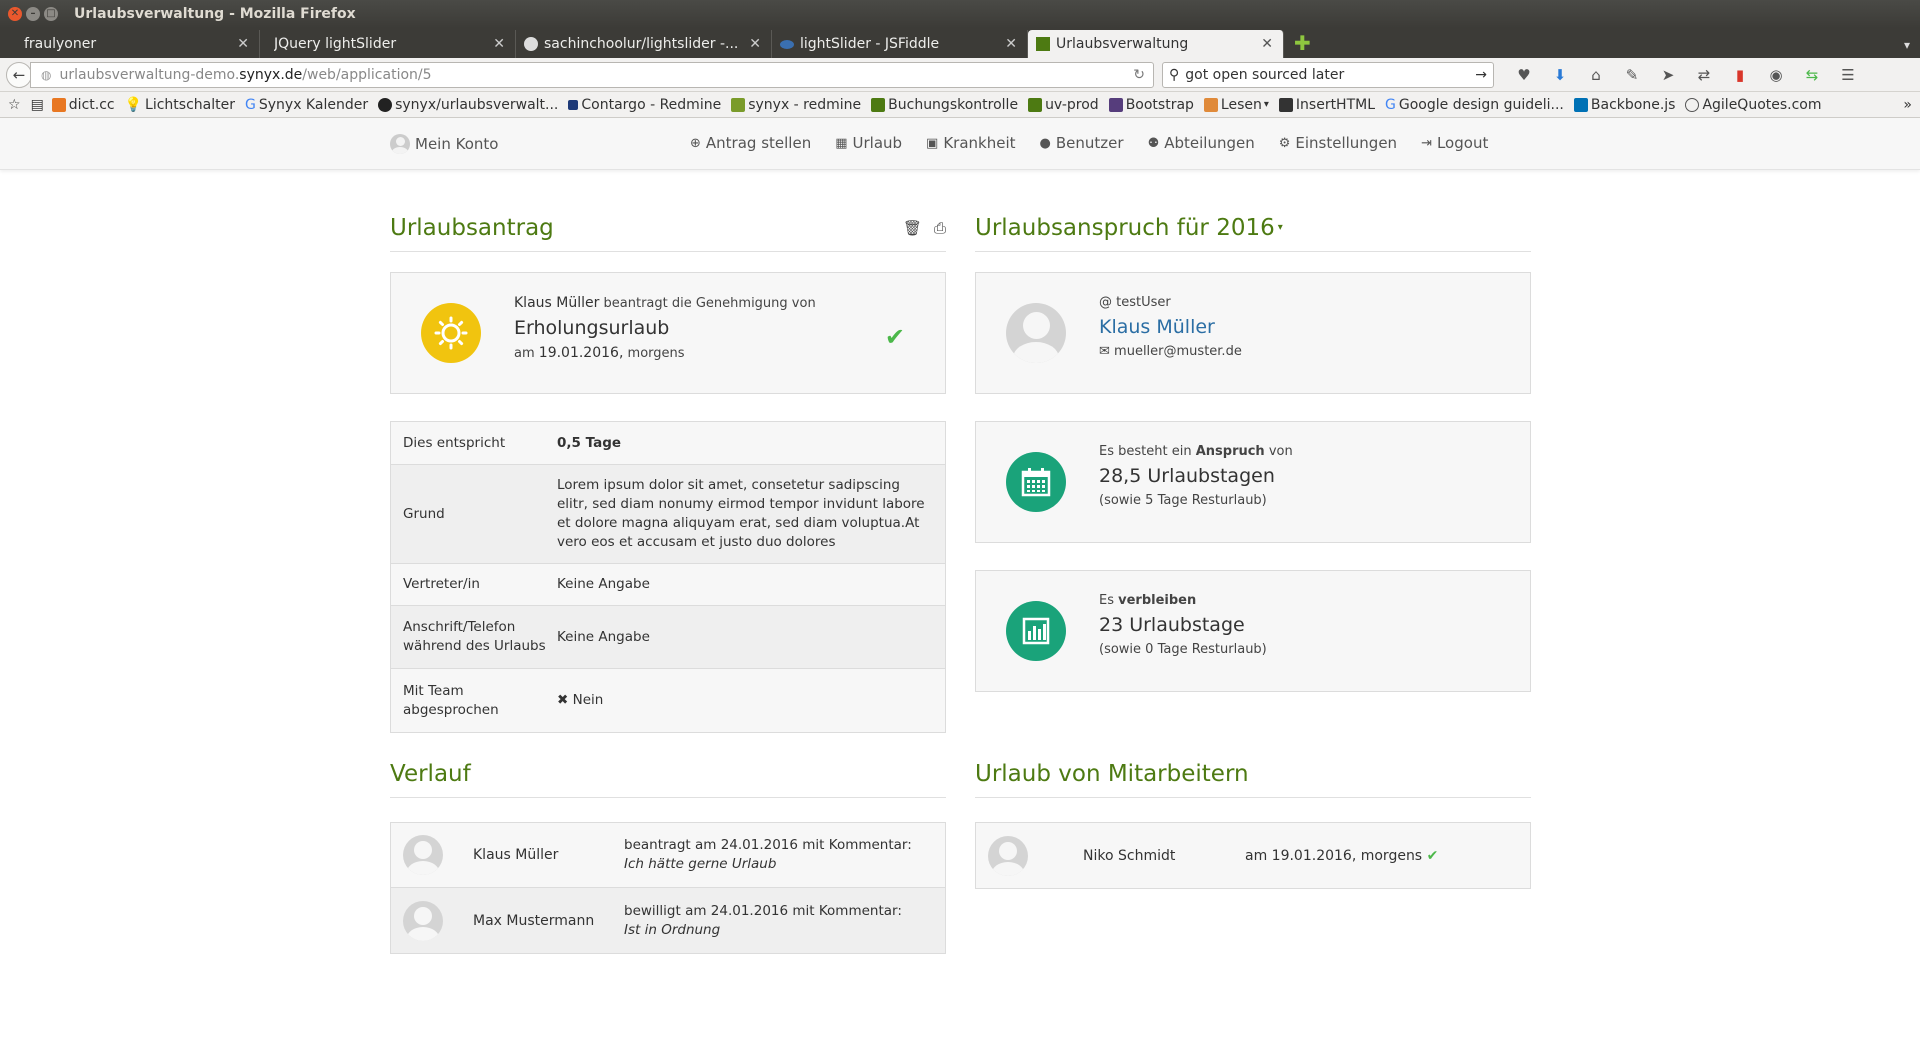 Image resolution: width=1920 pixels, height=1056 pixels. What do you see at coordinates (1284, 143) in the screenshot?
I see `gear-icon: ⚙` at bounding box center [1284, 143].